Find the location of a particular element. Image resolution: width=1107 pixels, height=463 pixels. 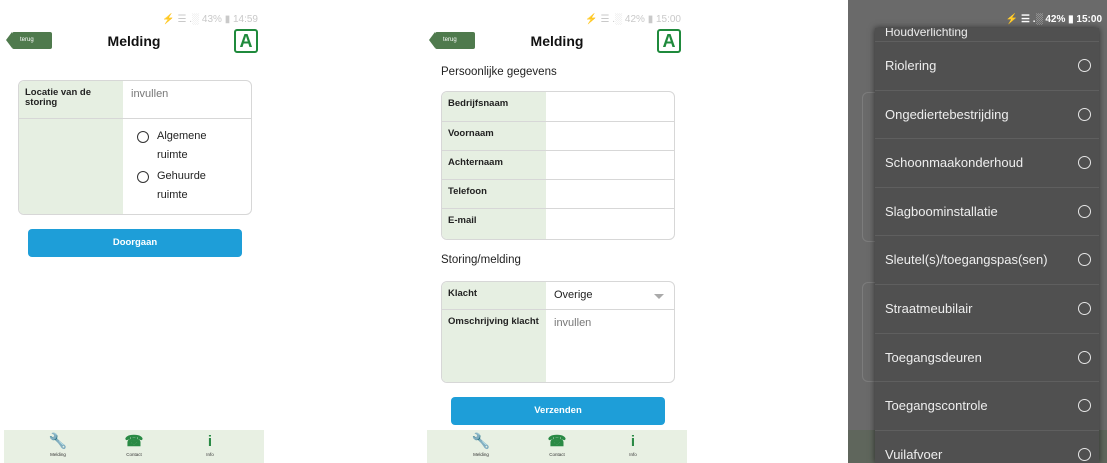

list-item: Toegangsdeuren is located at coordinates (987, 358).